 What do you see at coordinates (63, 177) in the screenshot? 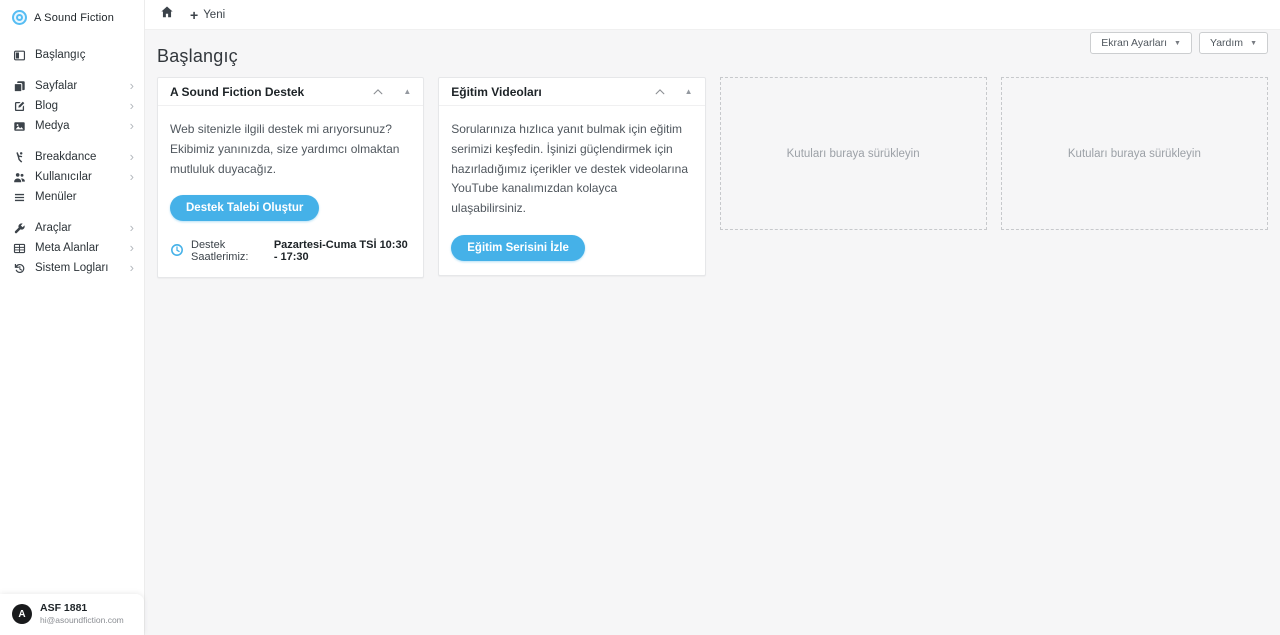
I see `sidebar-item-label: Kullanıcılar` at bounding box center [63, 177].